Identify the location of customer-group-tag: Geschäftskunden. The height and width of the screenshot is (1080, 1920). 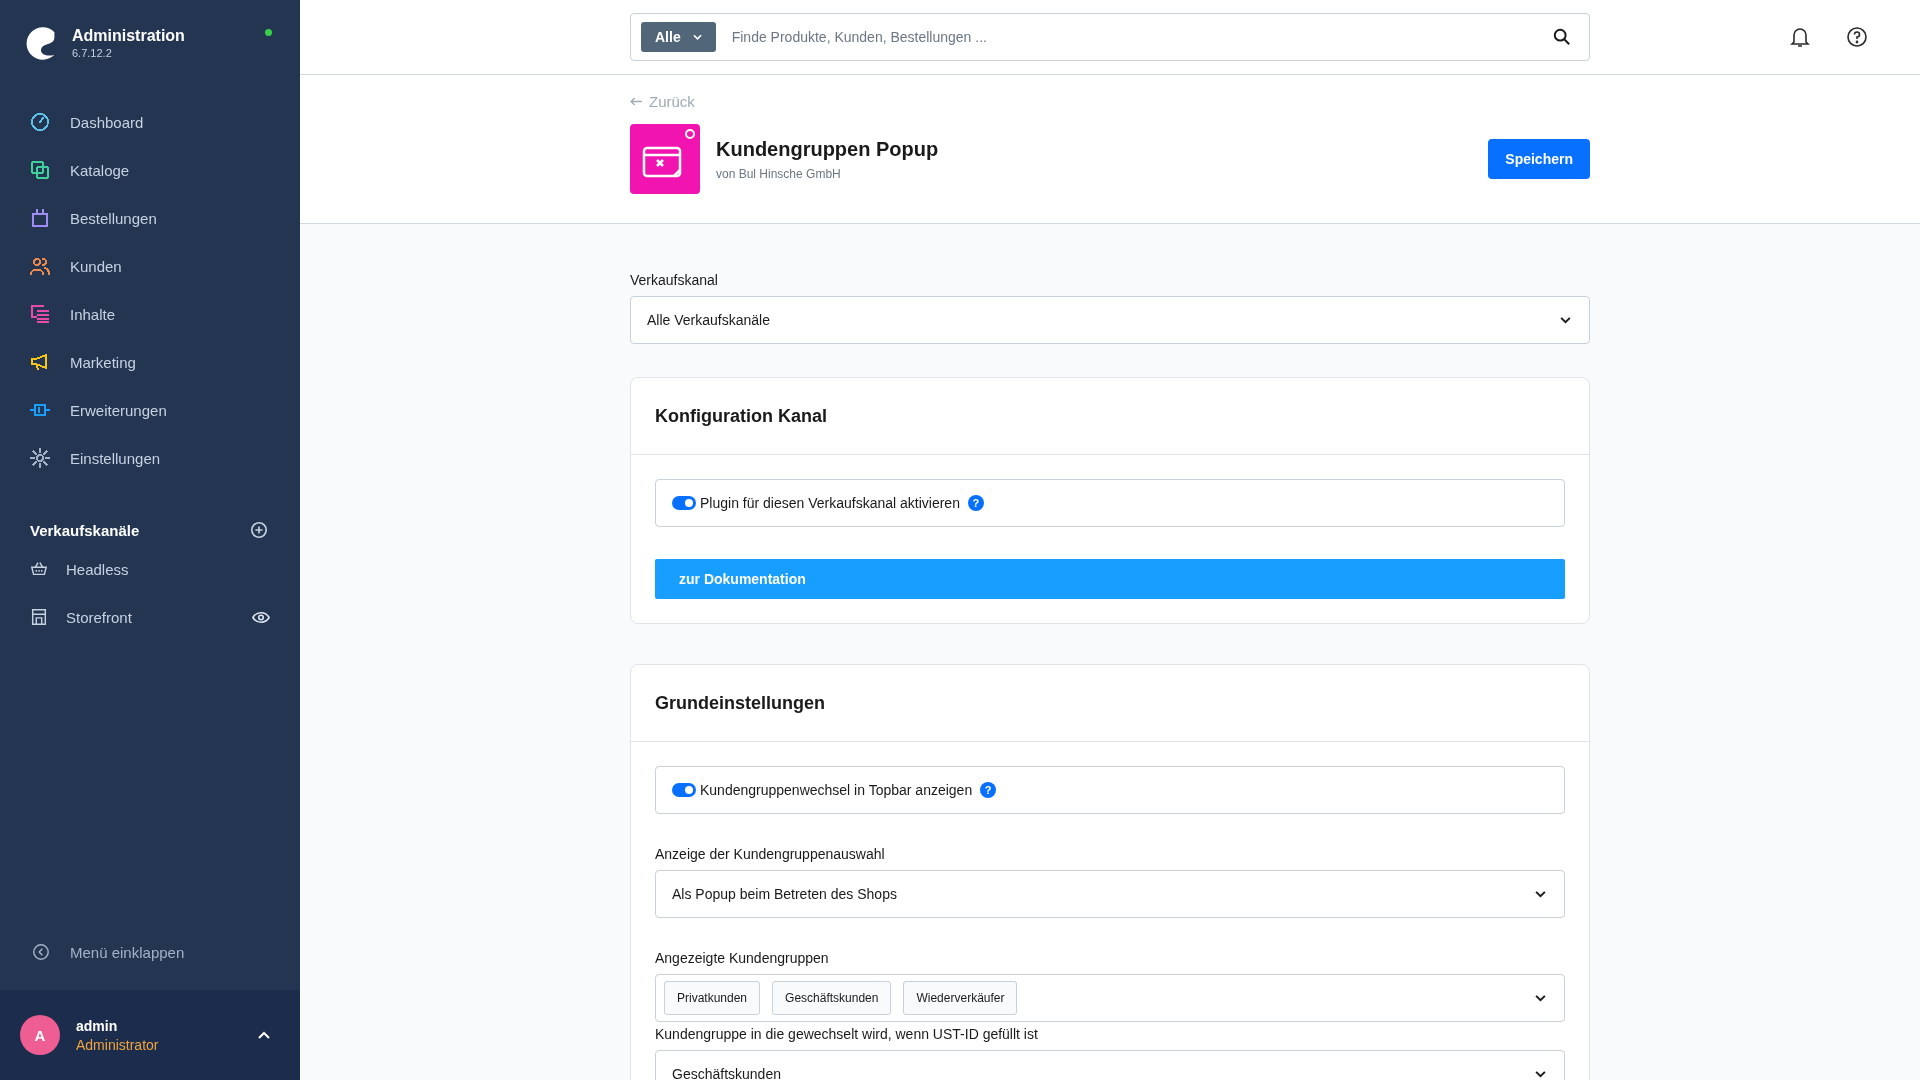
(832, 998).